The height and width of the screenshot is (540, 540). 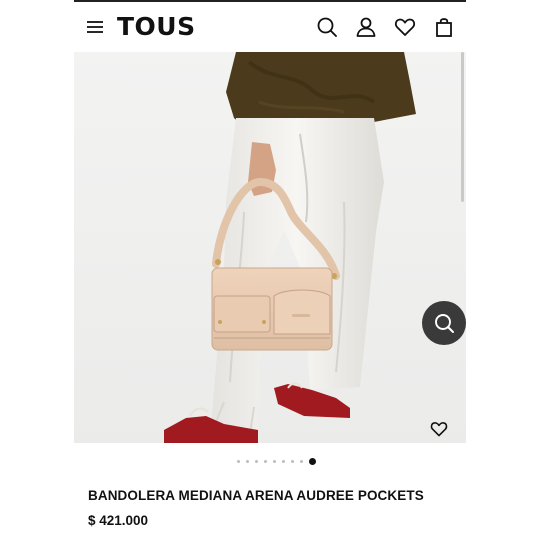 I want to click on bag-icon, so click(x=444, y=27).